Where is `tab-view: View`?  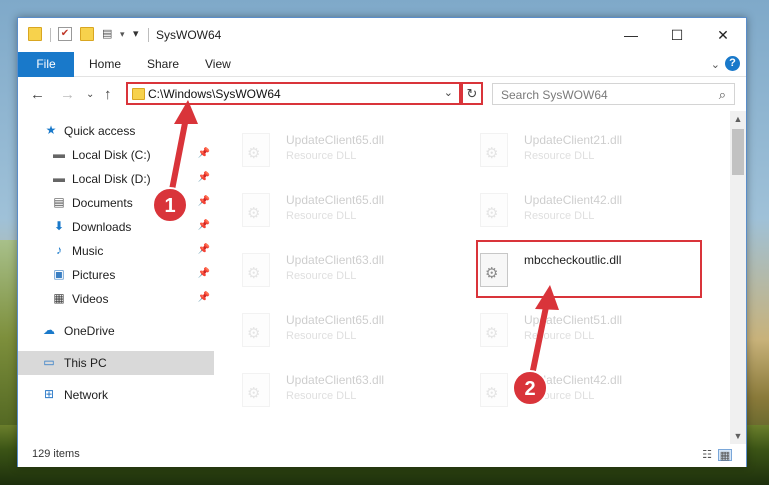
tab-view: View is located at coordinates (218, 64).